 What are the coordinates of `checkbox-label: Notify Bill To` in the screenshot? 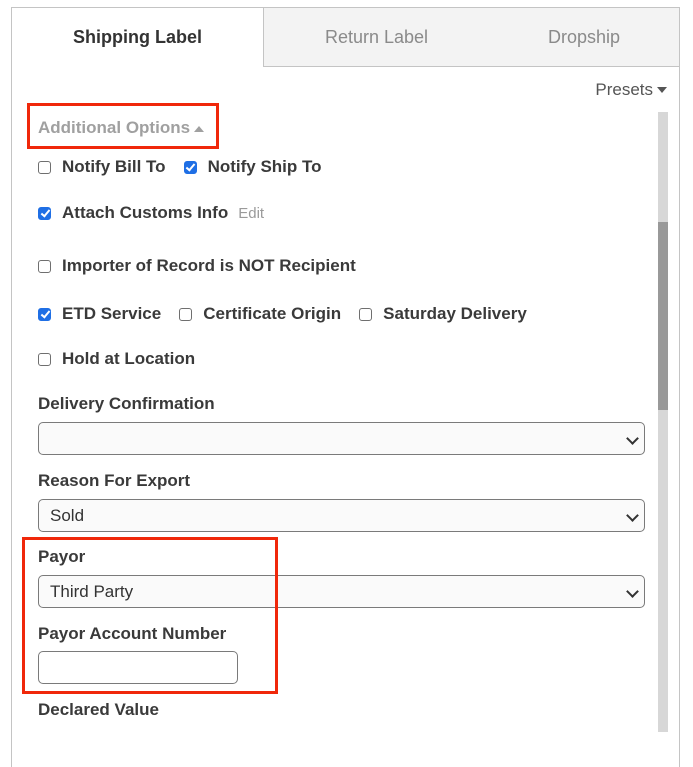 It's located at (114, 166).